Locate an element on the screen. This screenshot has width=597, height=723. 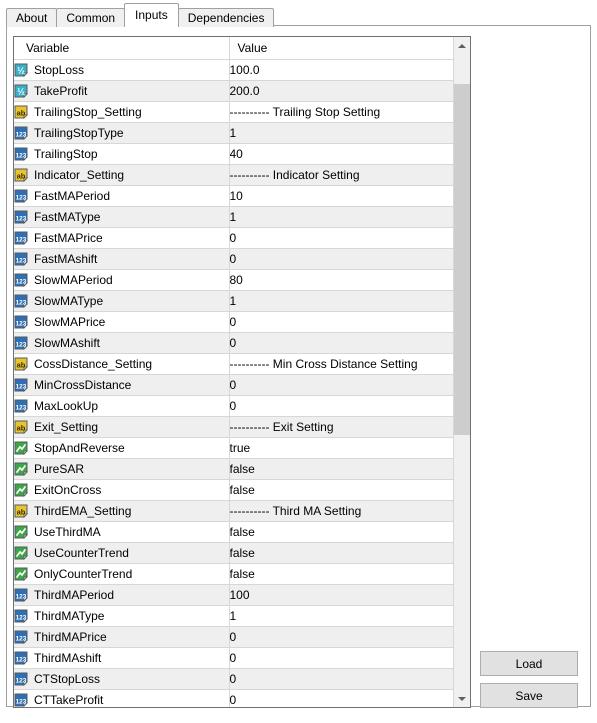
variable-name-cell: ab CossDistance_Setting is located at coordinates (121, 364).